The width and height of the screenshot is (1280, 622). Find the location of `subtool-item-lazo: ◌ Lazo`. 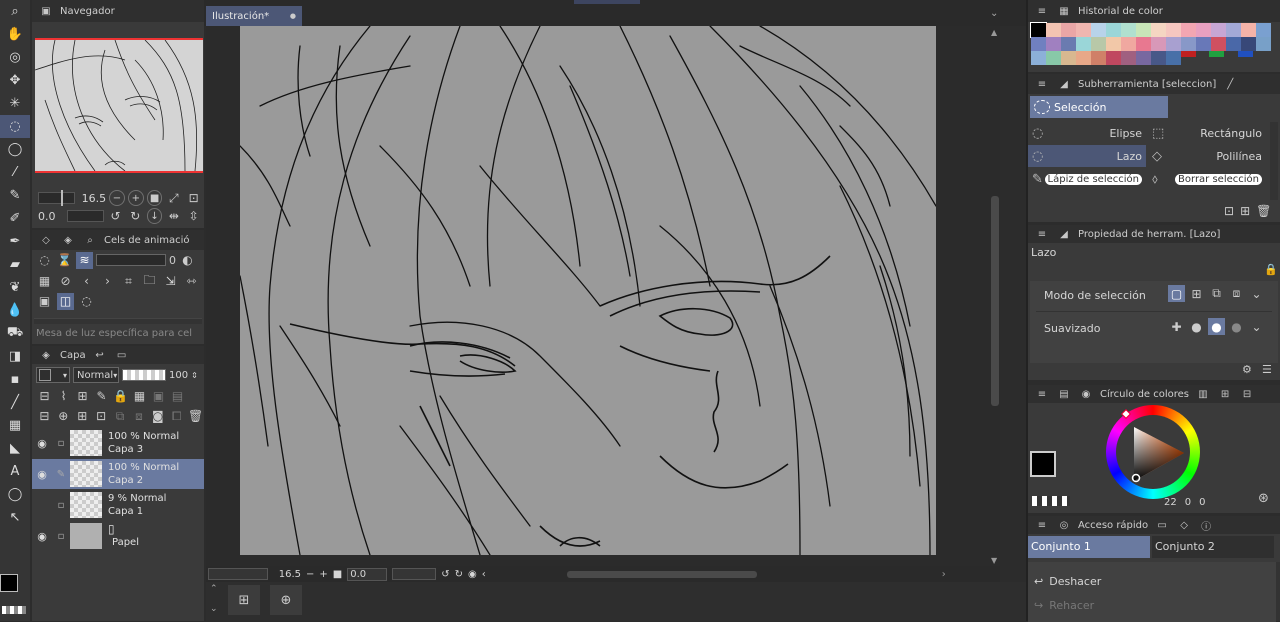

subtool-item-lazo: ◌ Lazo is located at coordinates (1087, 156).